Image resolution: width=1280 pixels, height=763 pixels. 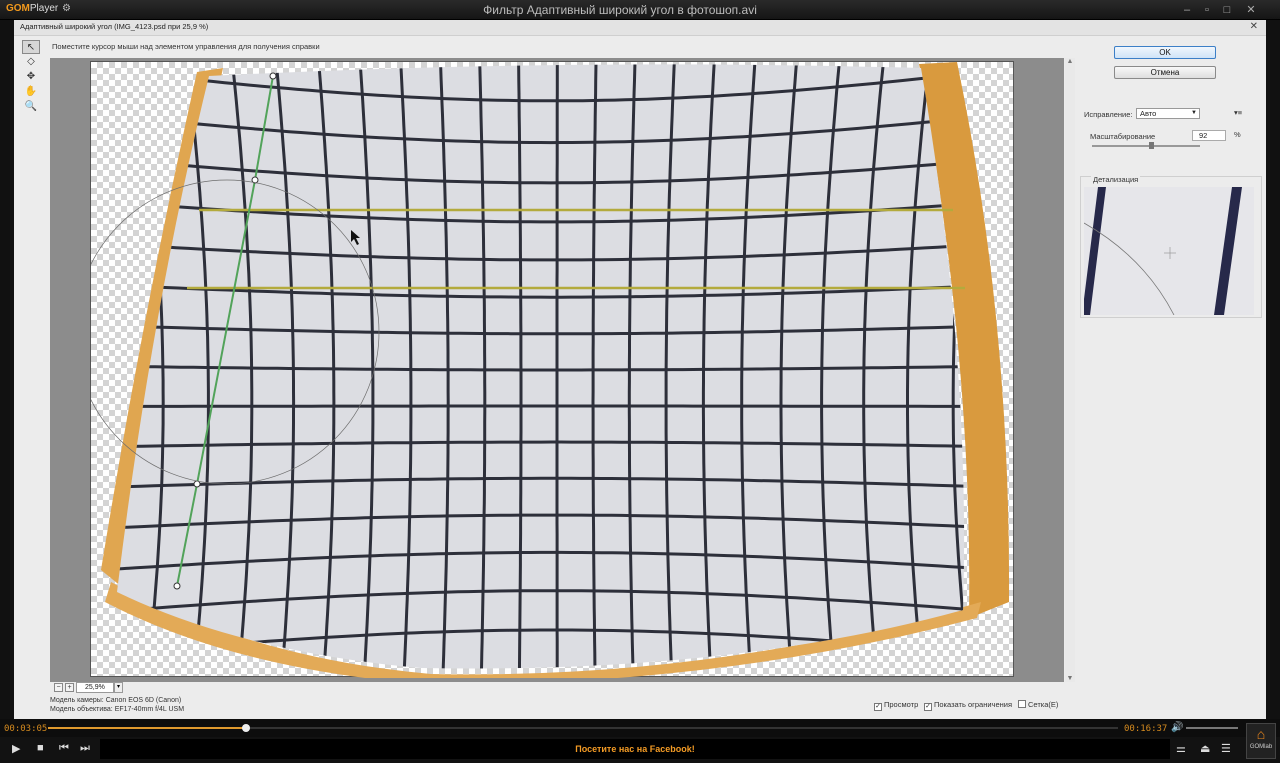 I want to click on playlist-icon: ☰, so click(x=1226, y=748).